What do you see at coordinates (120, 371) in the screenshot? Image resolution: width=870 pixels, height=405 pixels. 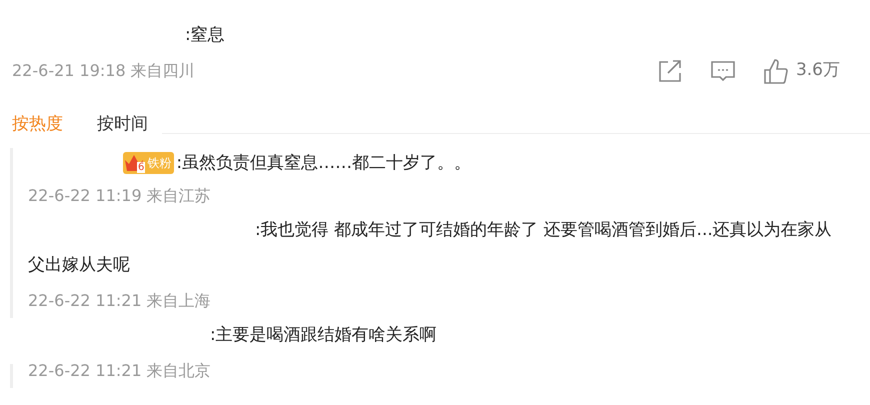 I see `reply-meta: 22-6-22 11:21 来自北京` at bounding box center [120, 371].